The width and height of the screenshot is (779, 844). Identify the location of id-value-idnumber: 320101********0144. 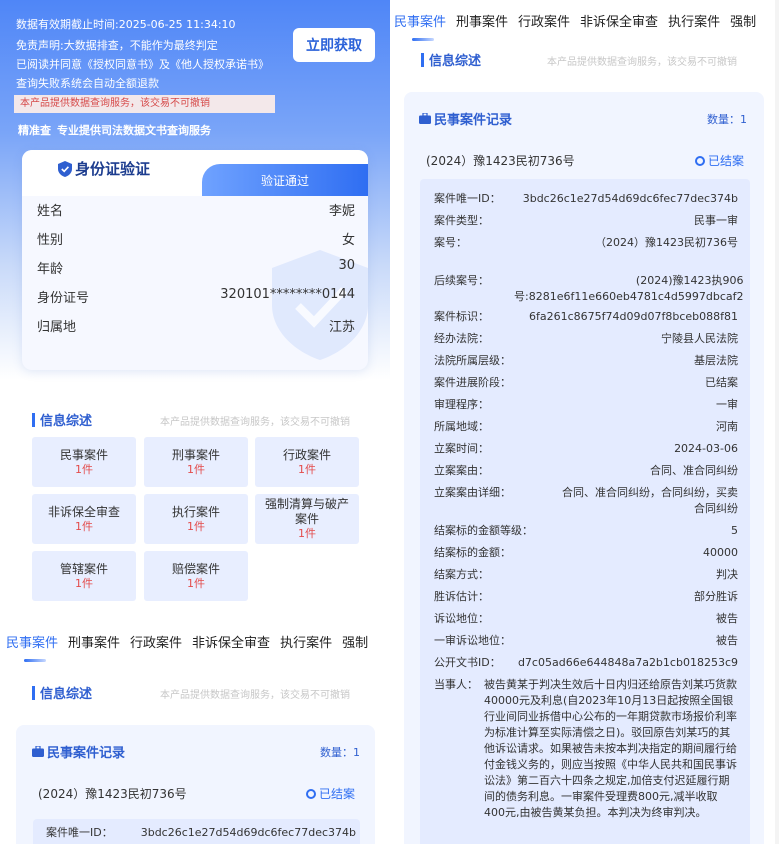
(287, 294).